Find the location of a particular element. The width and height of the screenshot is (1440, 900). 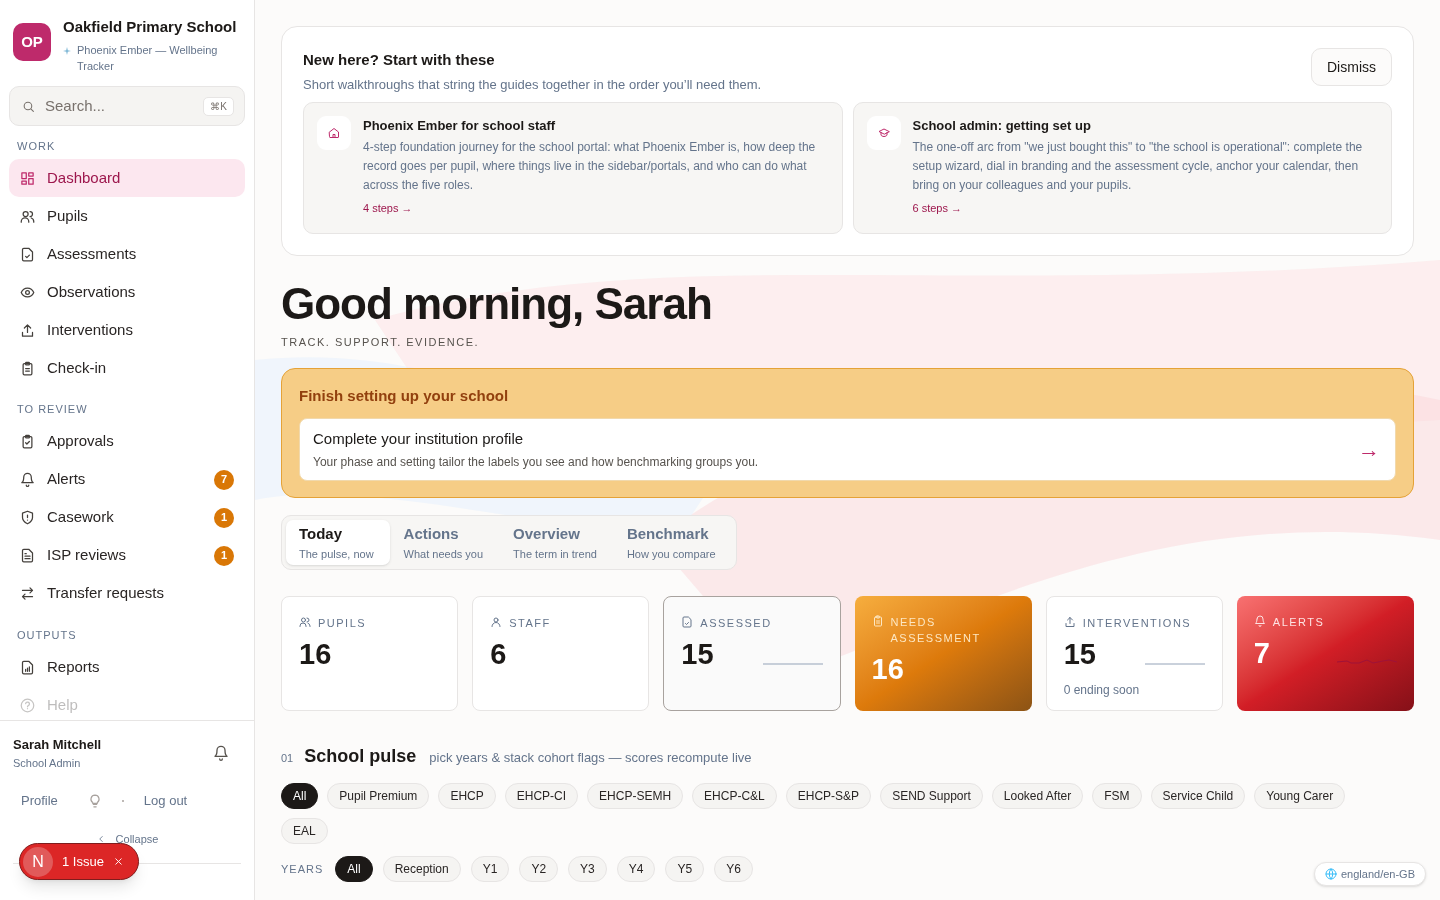

filter-chip: Young Carer is located at coordinates (1300, 796).